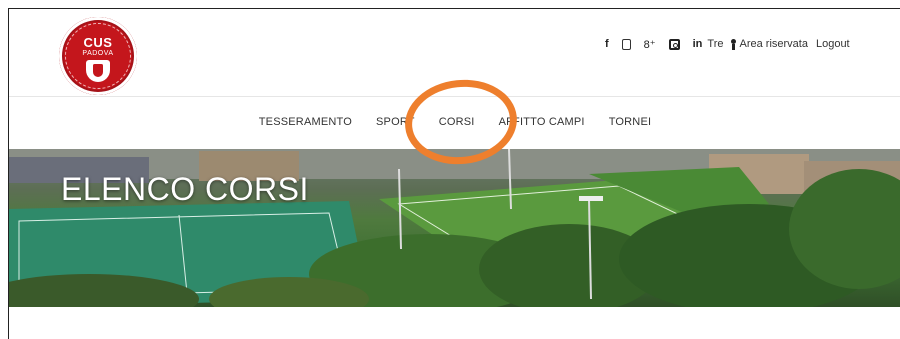  I want to click on social-bar: f 8⁺ in Tre Area riservata Logout, so click(727, 44).